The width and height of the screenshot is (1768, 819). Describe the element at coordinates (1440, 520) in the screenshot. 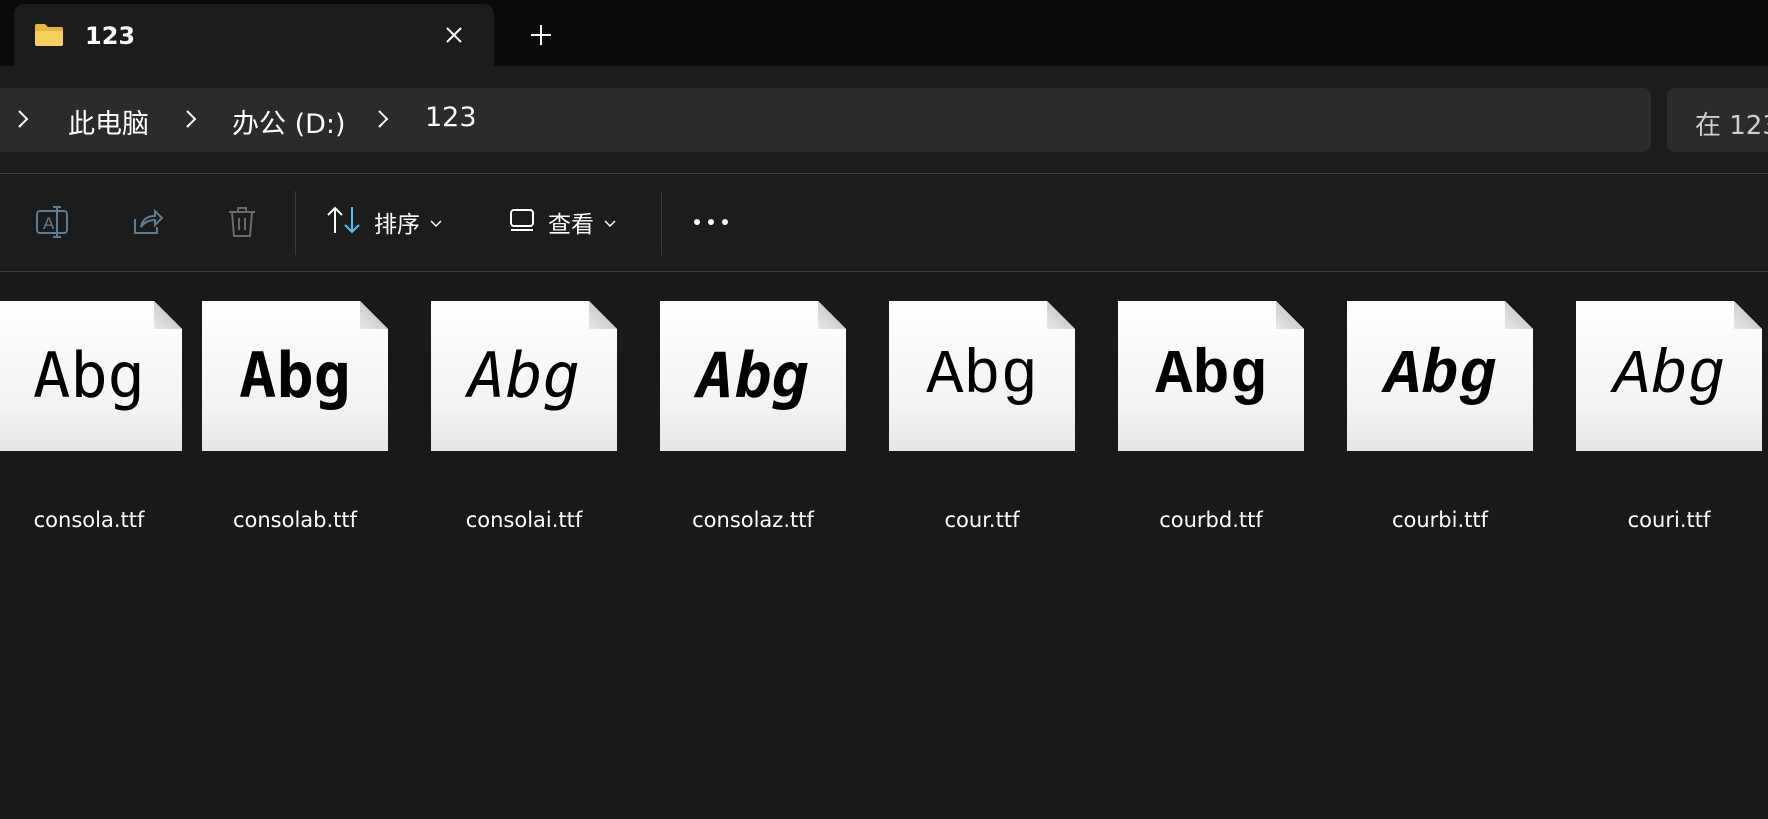

I see `file-name: courbi.ttf` at that location.